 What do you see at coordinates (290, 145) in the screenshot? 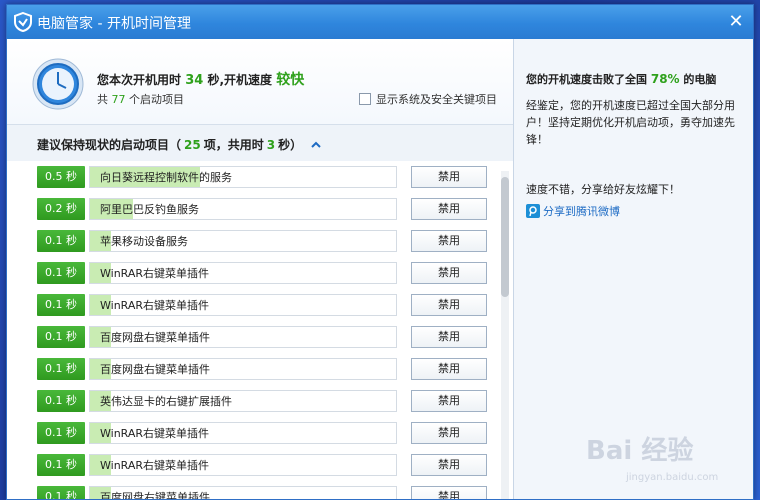
I see `section-title-suffix: 秒）` at bounding box center [290, 145].